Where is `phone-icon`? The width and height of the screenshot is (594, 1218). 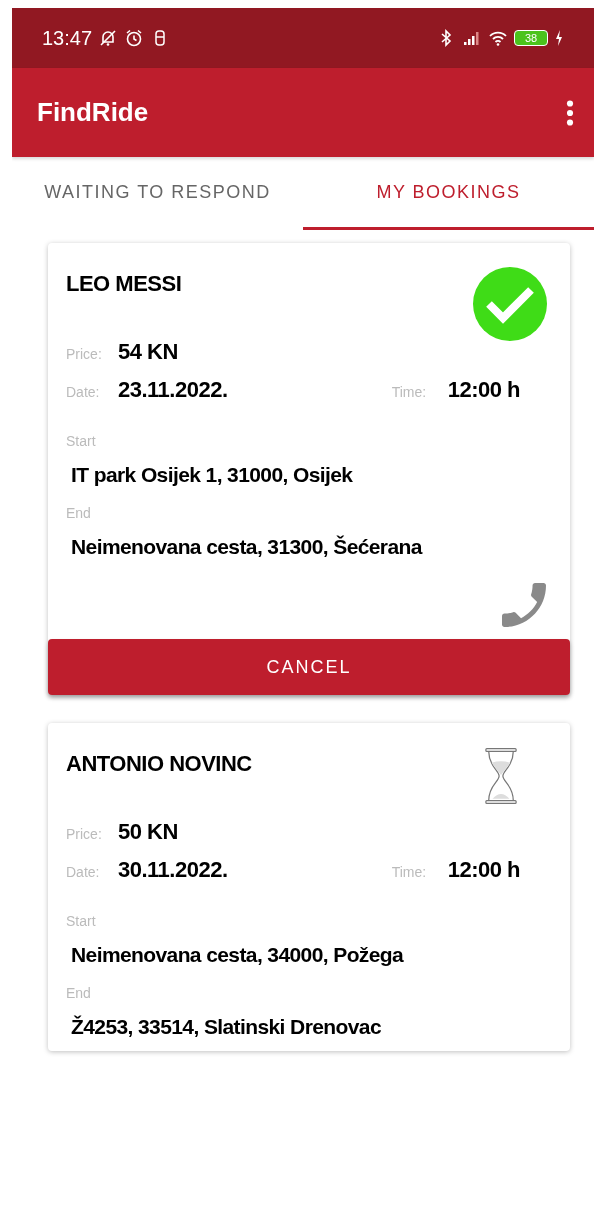
phone-icon is located at coordinates (524, 605).